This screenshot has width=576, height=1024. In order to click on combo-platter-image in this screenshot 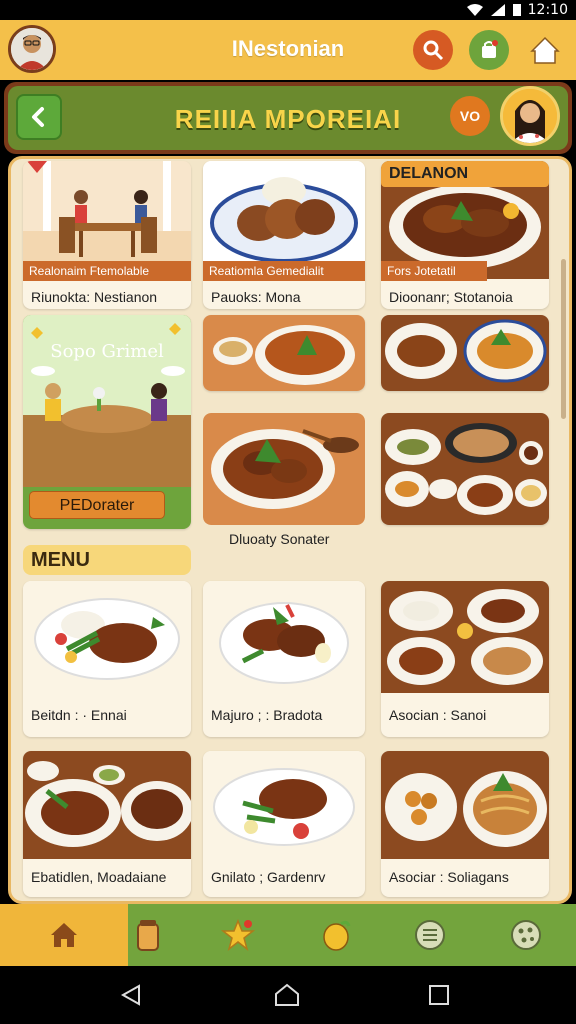, I will do `click(465, 637)`.